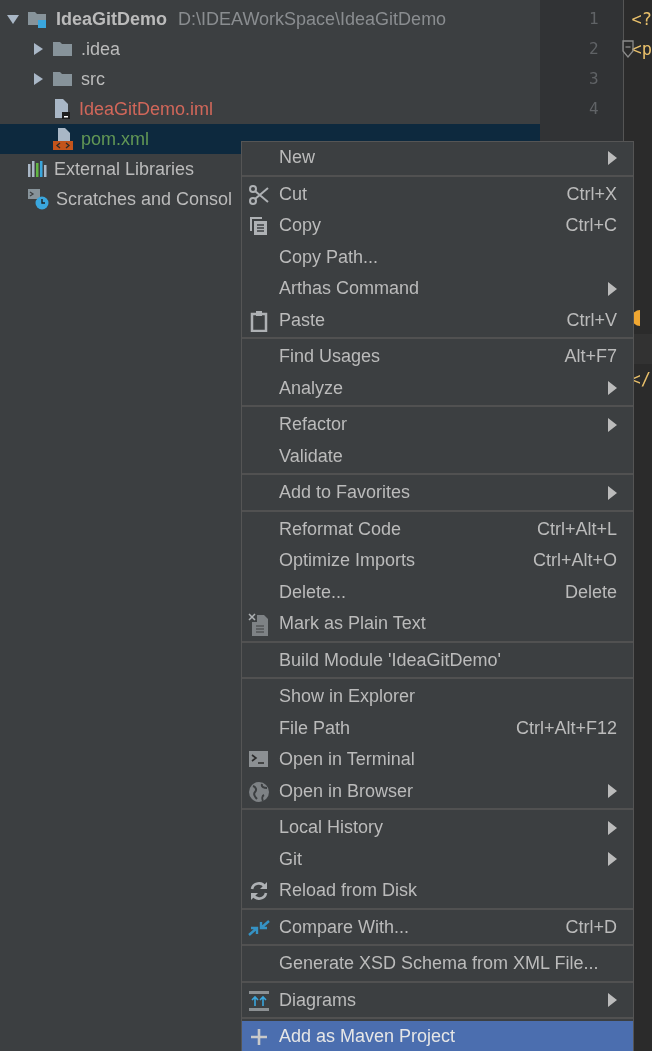 The image size is (652, 1051). What do you see at coordinates (437, 456) in the screenshot?
I see `menu-item: Validate` at bounding box center [437, 456].